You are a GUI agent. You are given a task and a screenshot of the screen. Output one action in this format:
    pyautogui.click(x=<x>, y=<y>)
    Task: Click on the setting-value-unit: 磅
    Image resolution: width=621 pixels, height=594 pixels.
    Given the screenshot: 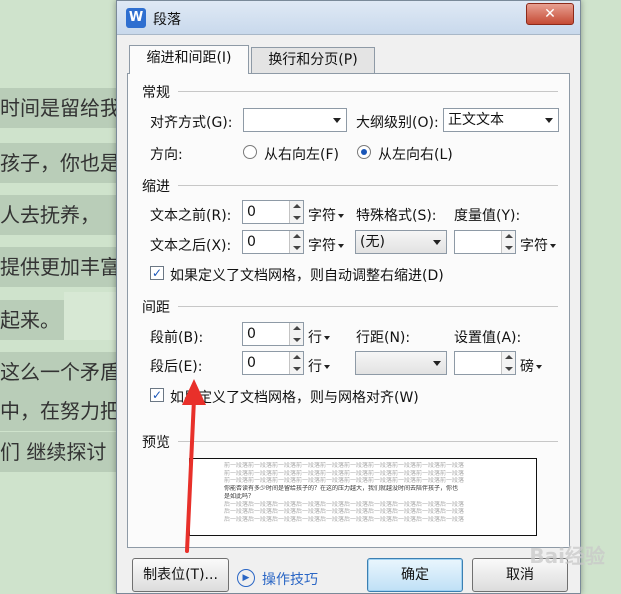 What is the action you would take?
    pyautogui.click(x=531, y=366)
    